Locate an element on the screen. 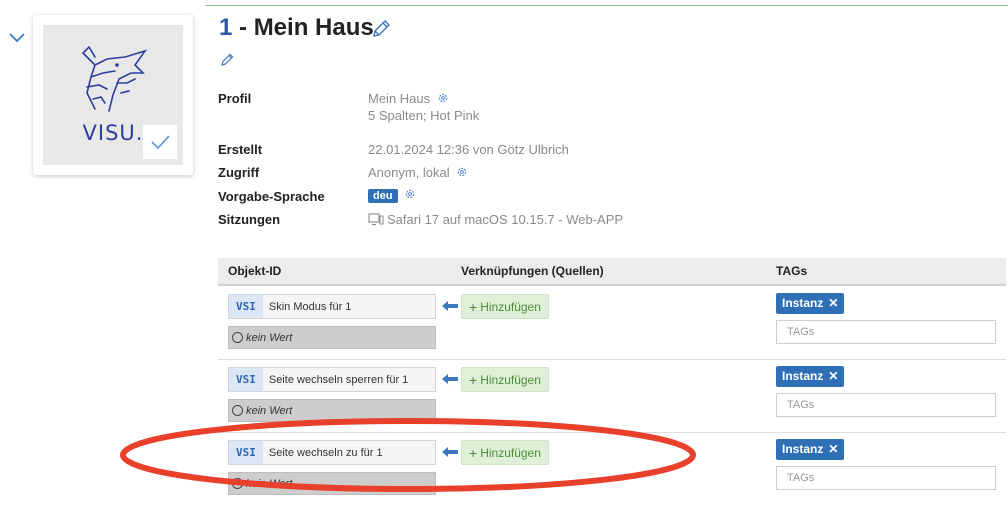  page-title-text: - Mein Haus is located at coordinates (306, 27).